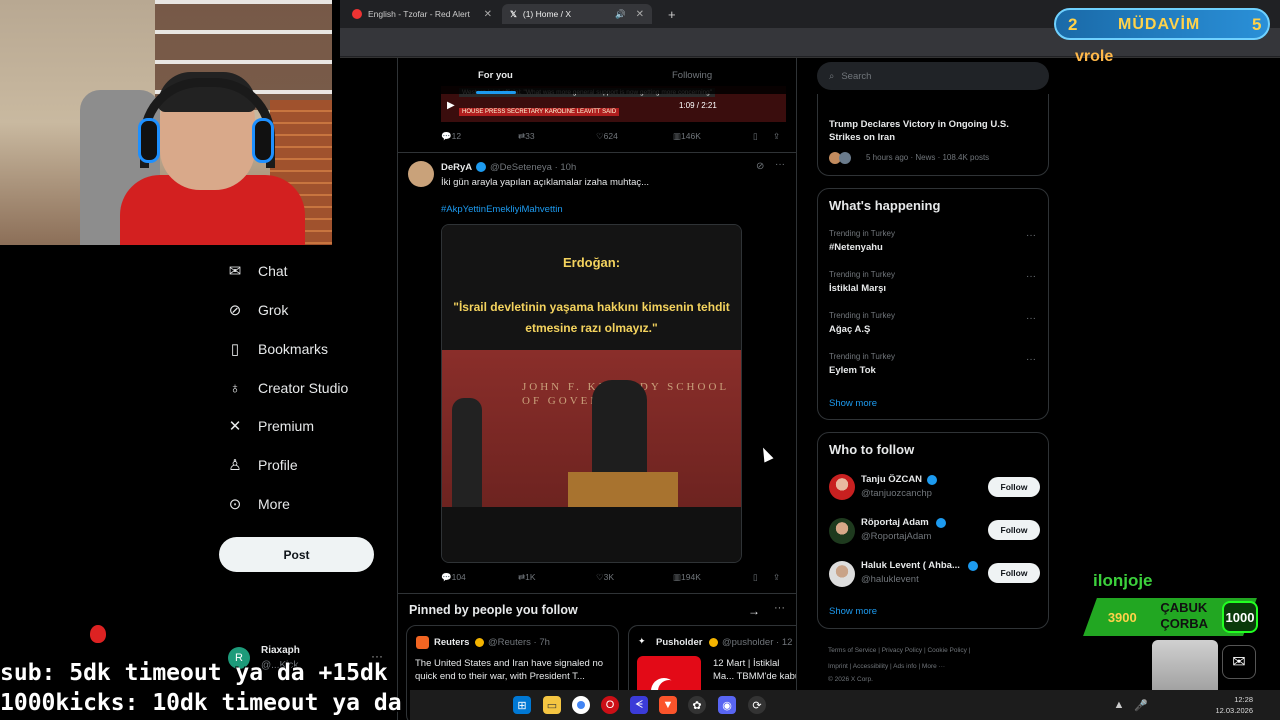 This screenshot has height=720, width=1280. I want to click on chrome-icon-center, so click(581, 705).